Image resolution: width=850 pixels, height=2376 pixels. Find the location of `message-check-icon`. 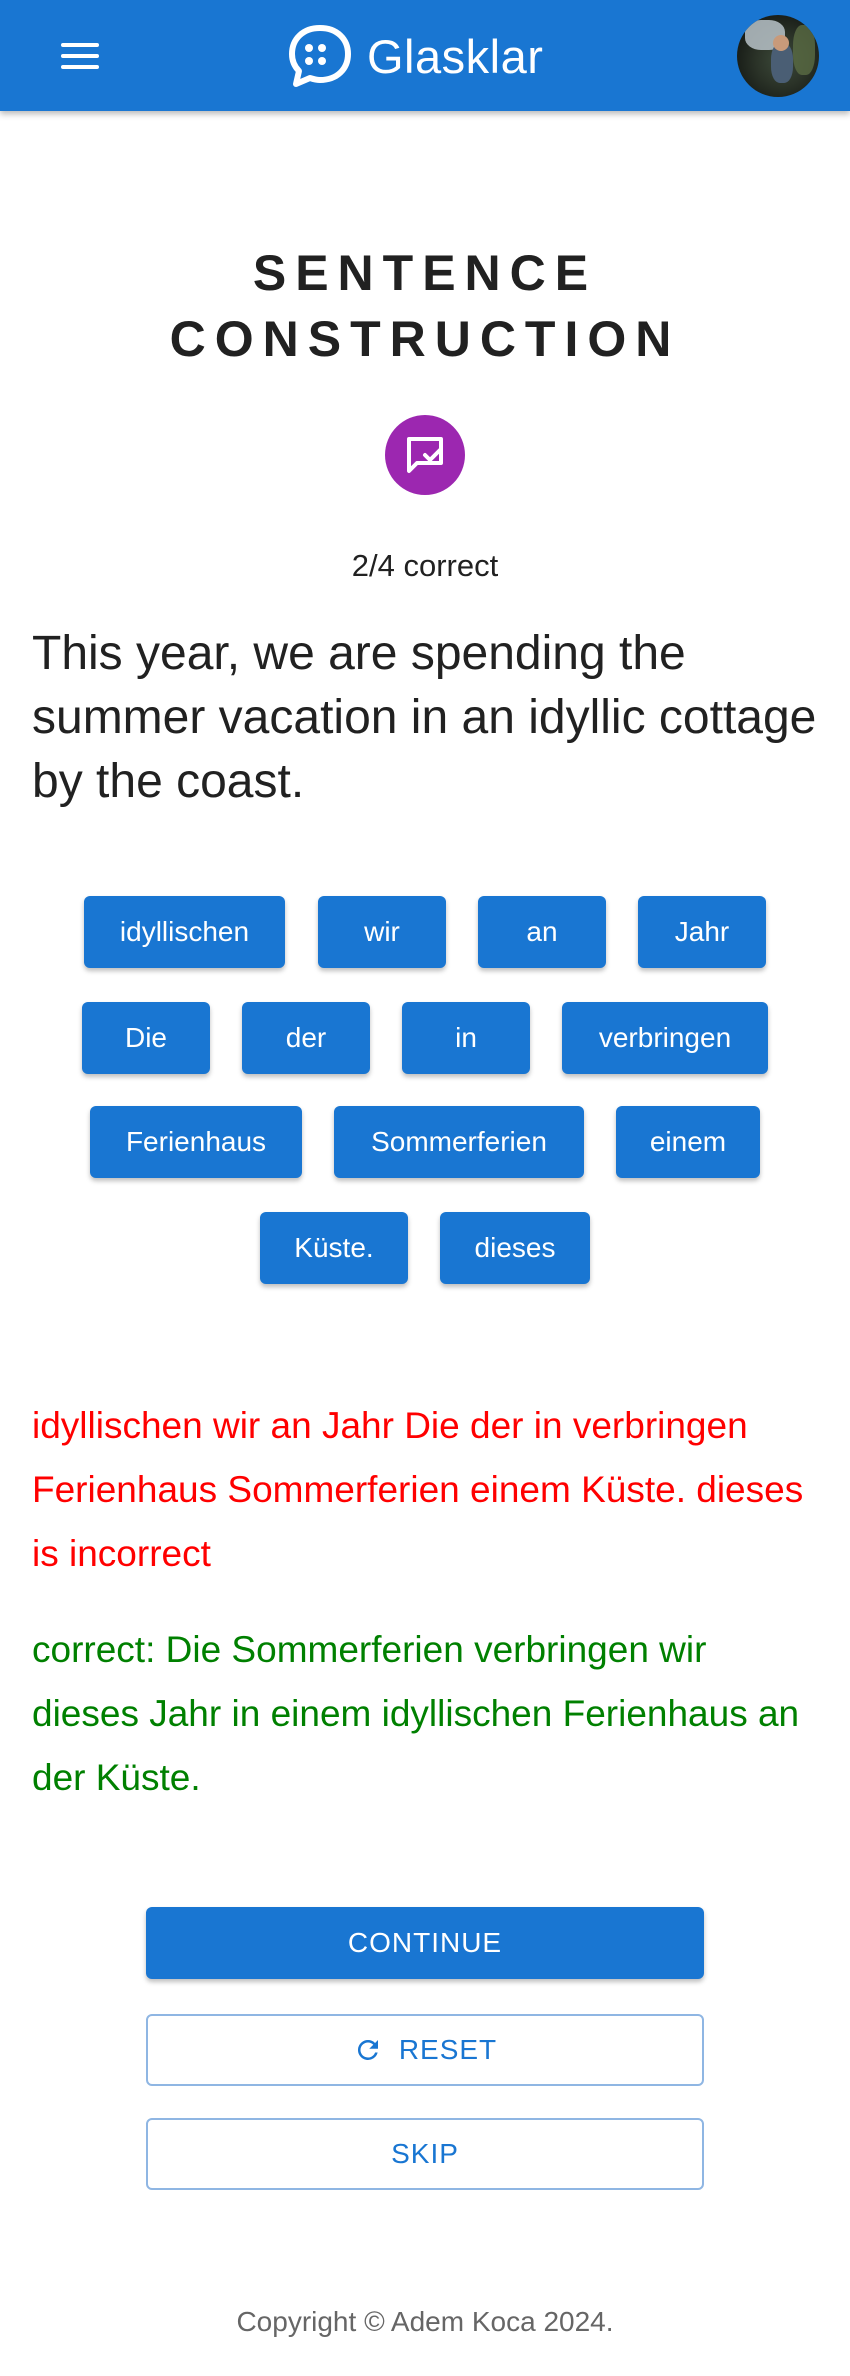

message-check-icon is located at coordinates (425, 455).